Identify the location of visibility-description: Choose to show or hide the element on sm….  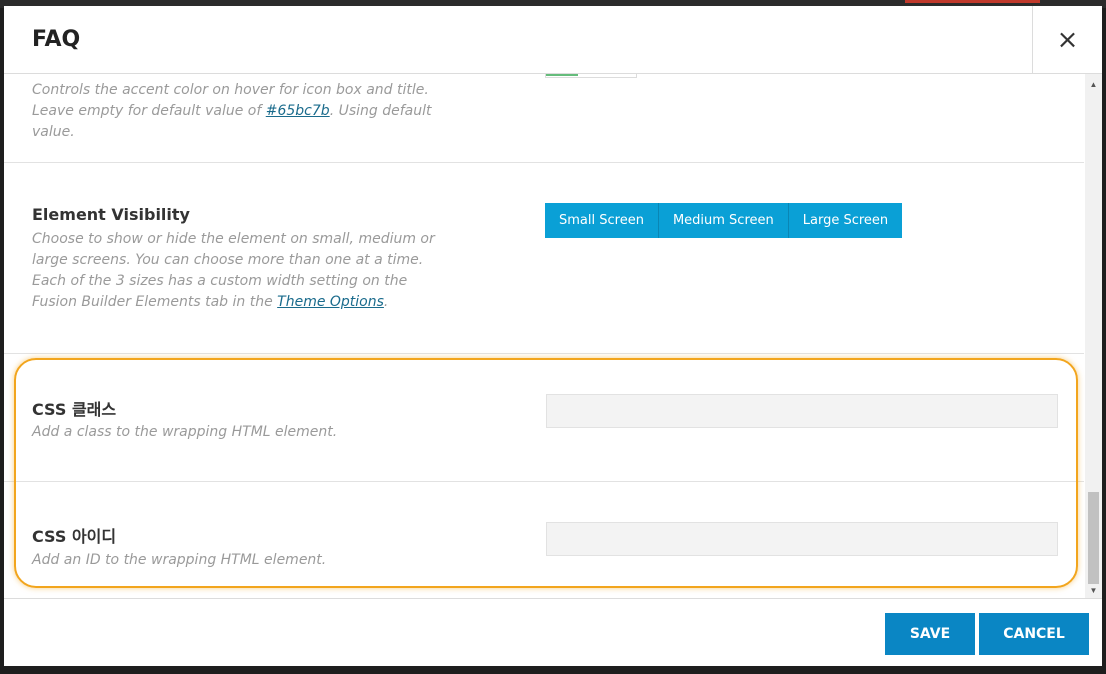
(242, 271).